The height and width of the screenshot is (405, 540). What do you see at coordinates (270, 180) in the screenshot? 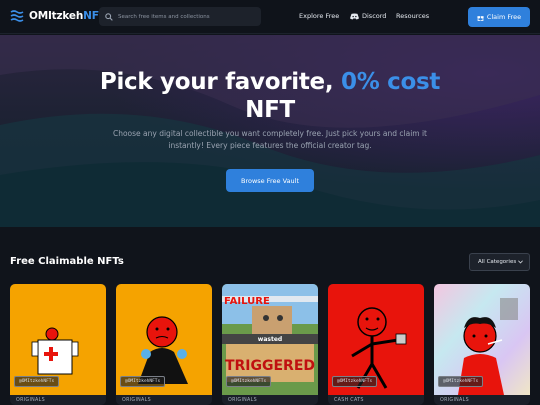
I see `browse-vault-button: Browse Free Vault` at bounding box center [270, 180].